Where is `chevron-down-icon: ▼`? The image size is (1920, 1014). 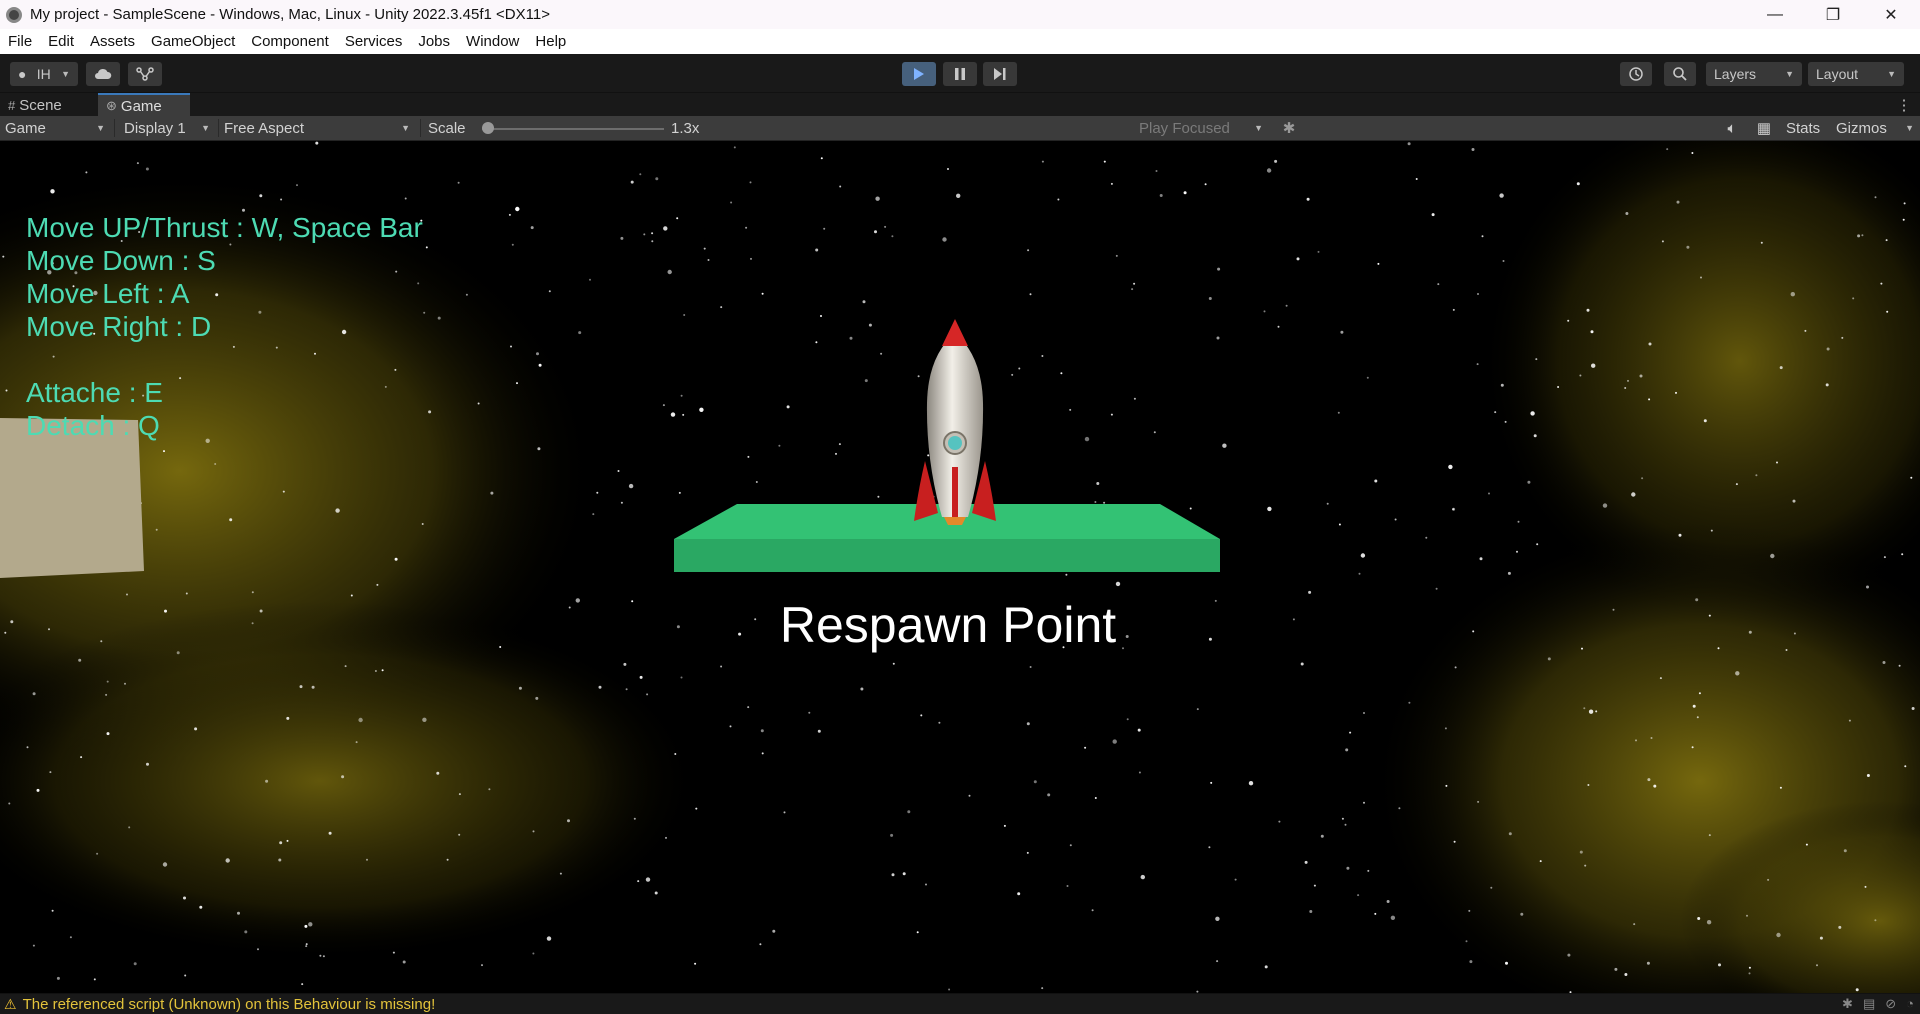
chevron-down-icon: ▼ is located at coordinates (405, 128).